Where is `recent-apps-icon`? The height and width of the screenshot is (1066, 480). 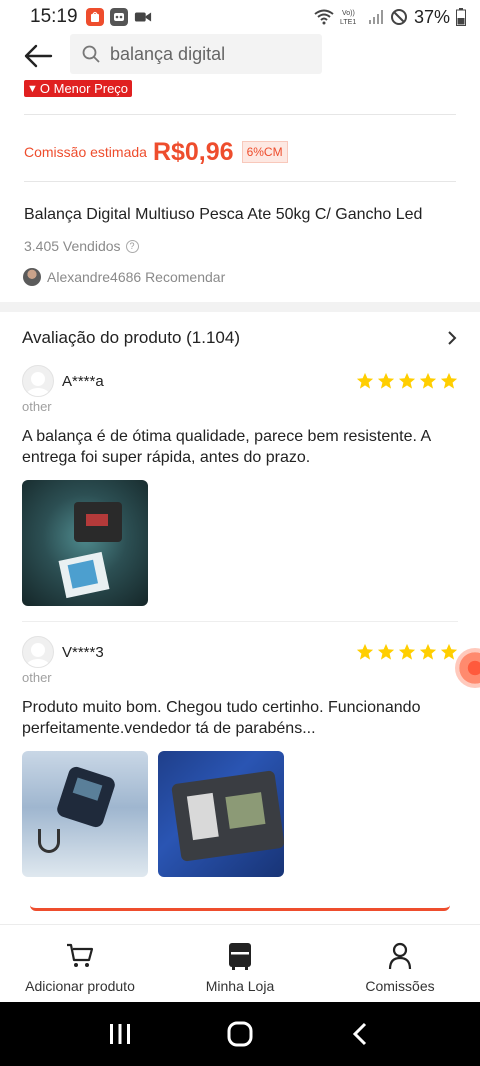 recent-apps-icon is located at coordinates (120, 1034).